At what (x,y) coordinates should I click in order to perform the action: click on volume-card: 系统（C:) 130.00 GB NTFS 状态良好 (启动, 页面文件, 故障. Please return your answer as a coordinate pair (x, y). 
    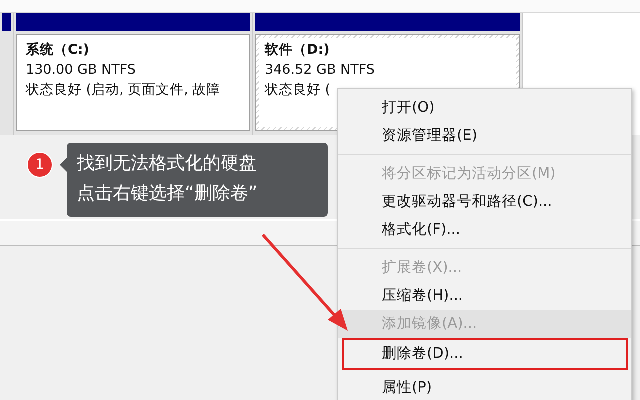
    Looking at the image, I should click on (133, 82).